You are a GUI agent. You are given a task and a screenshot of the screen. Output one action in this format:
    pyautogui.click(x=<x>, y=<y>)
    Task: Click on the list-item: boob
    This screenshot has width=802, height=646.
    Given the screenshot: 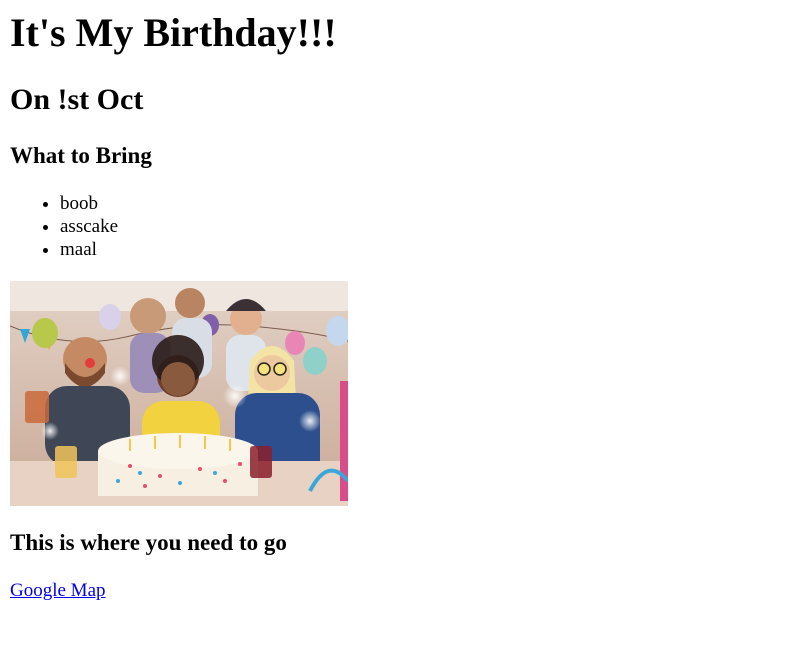 What is the action you would take?
    pyautogui.click(x=89, y=203)
    